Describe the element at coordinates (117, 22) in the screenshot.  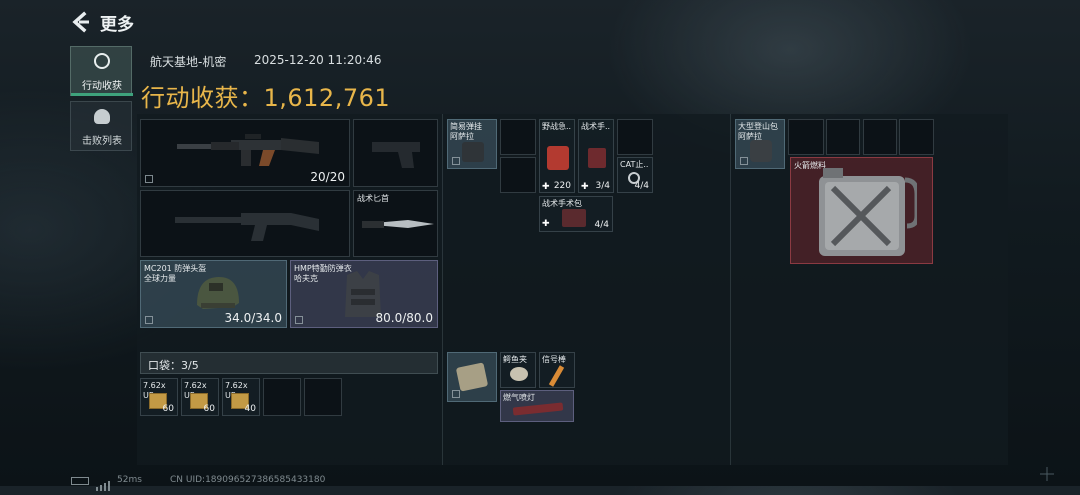
I see `back-button-label: 更多` at that location.